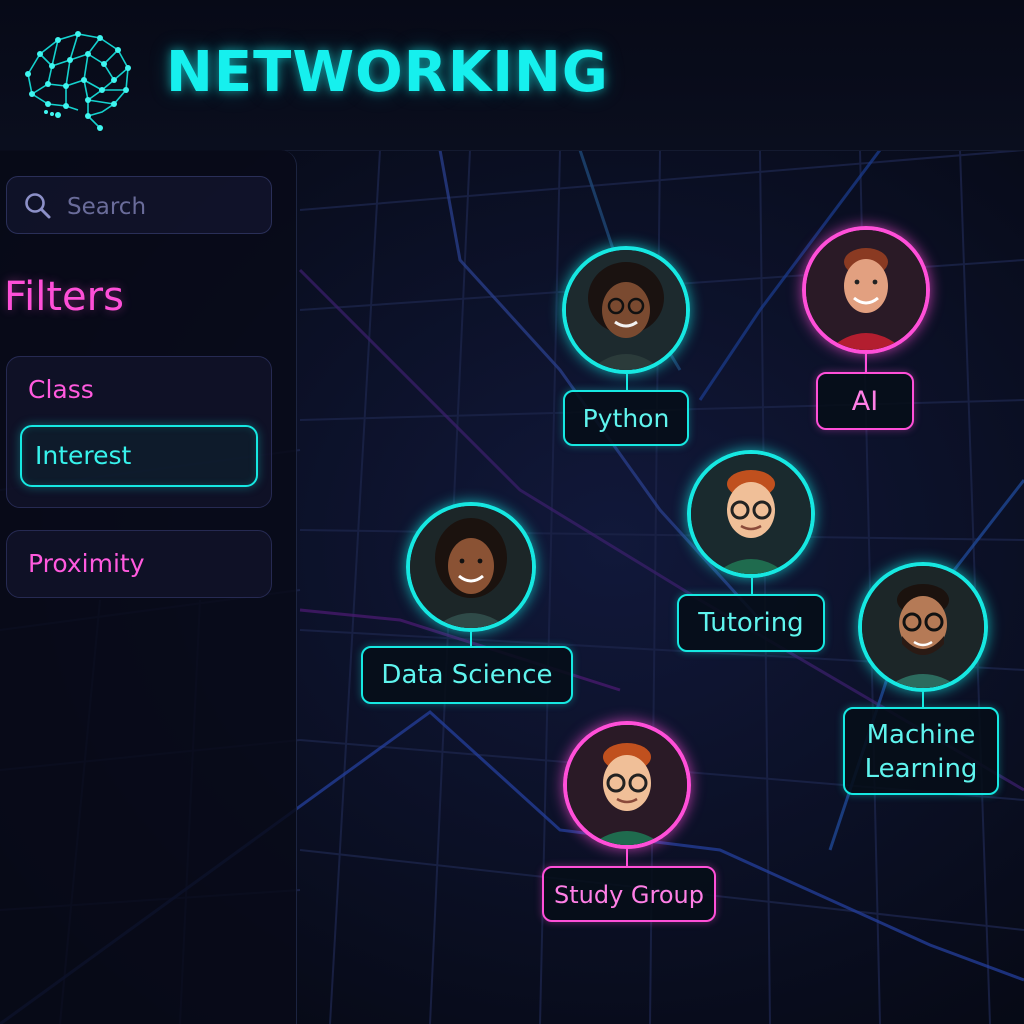  I want to click on tag-study-group: Study Group, so click(629, 894).